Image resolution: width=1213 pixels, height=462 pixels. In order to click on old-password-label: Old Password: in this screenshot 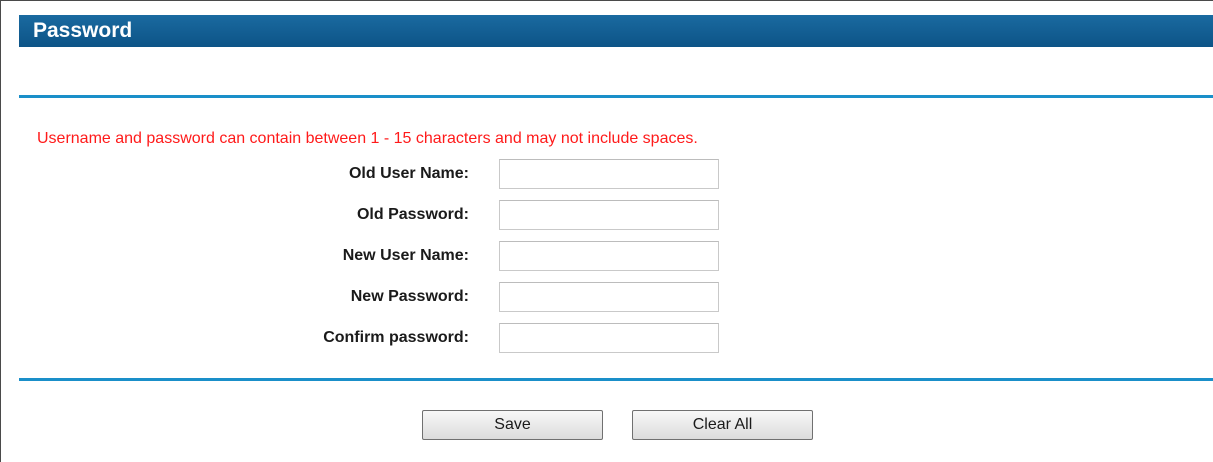, I will do `click(412, 214)`.